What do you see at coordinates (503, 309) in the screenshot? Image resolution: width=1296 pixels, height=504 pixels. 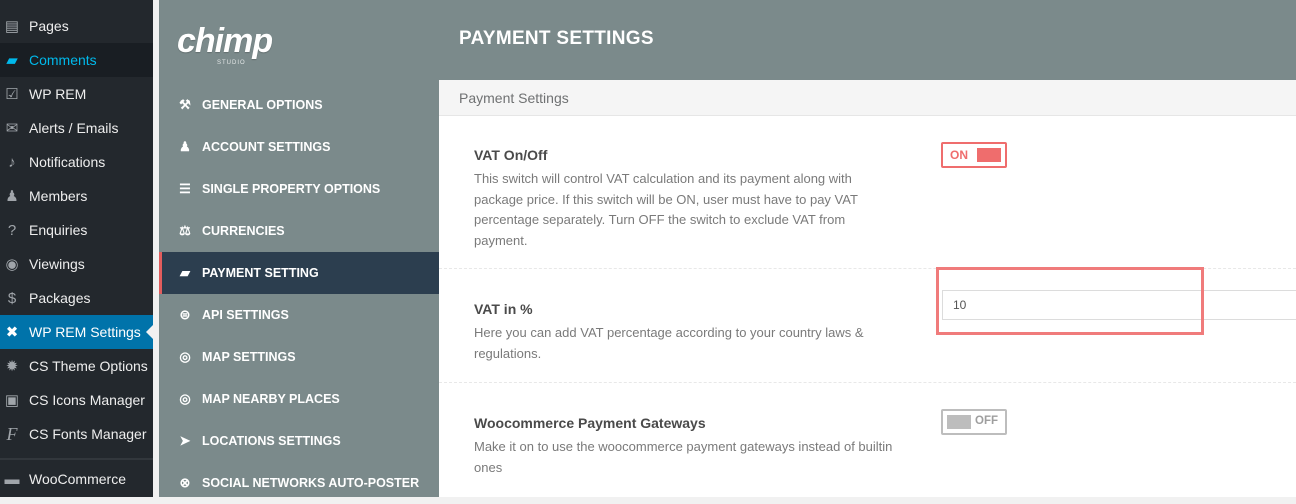 I see `vat-percent-title: VAT in %` at bounding box center [503, 309].